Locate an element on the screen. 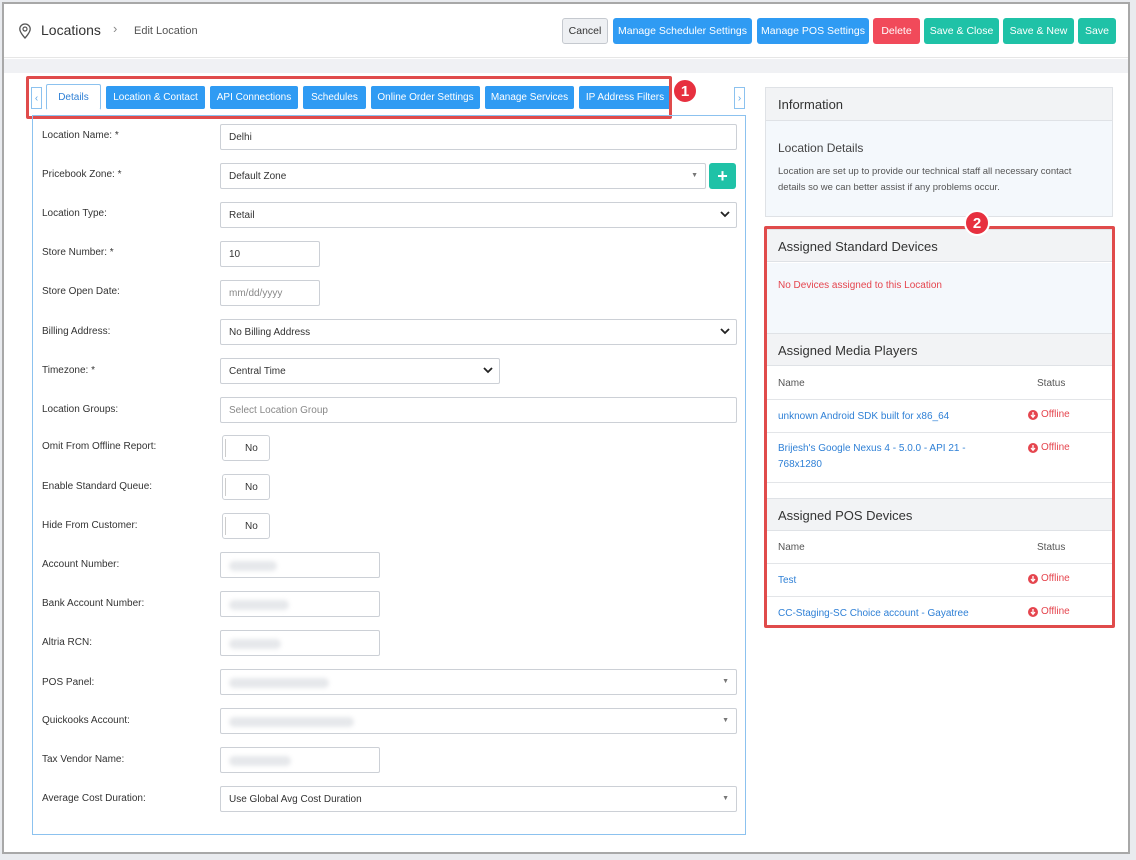 This screenshot has width=1136, height=860. timezone-select: Central Time is located at coordinates (360, 371).